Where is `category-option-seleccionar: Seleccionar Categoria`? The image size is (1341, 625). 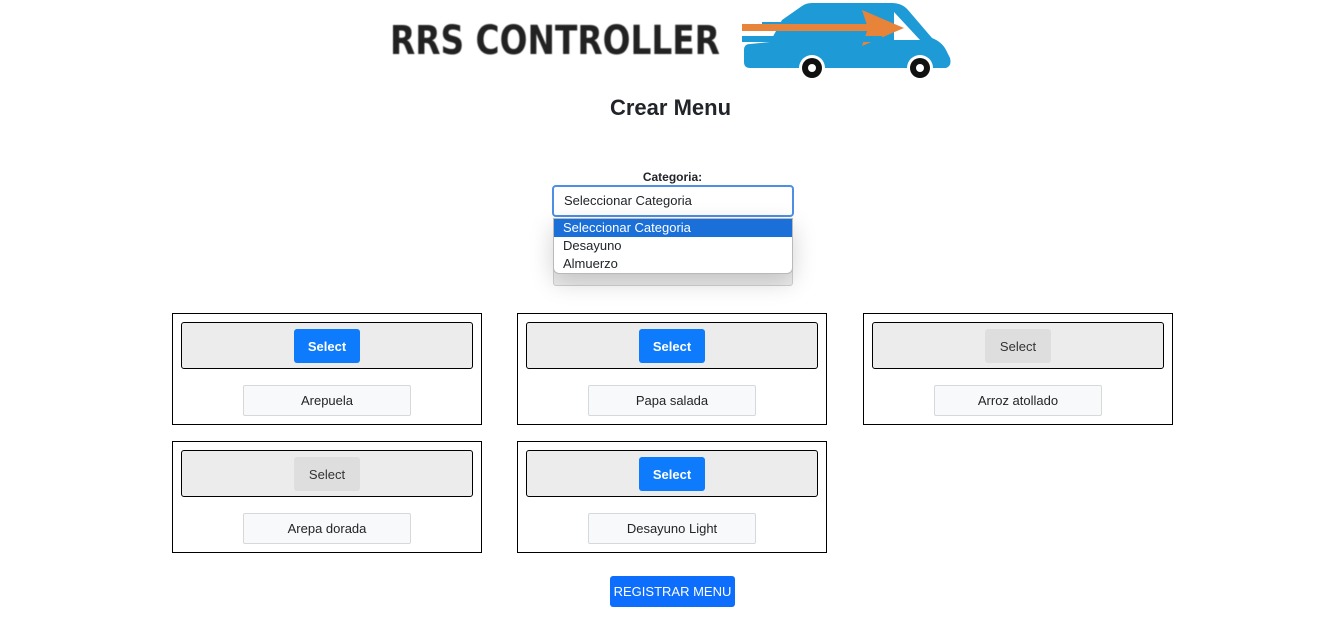 category-option-seleccionar: Seleccionar Categoria is located at coordinates (673, 228).